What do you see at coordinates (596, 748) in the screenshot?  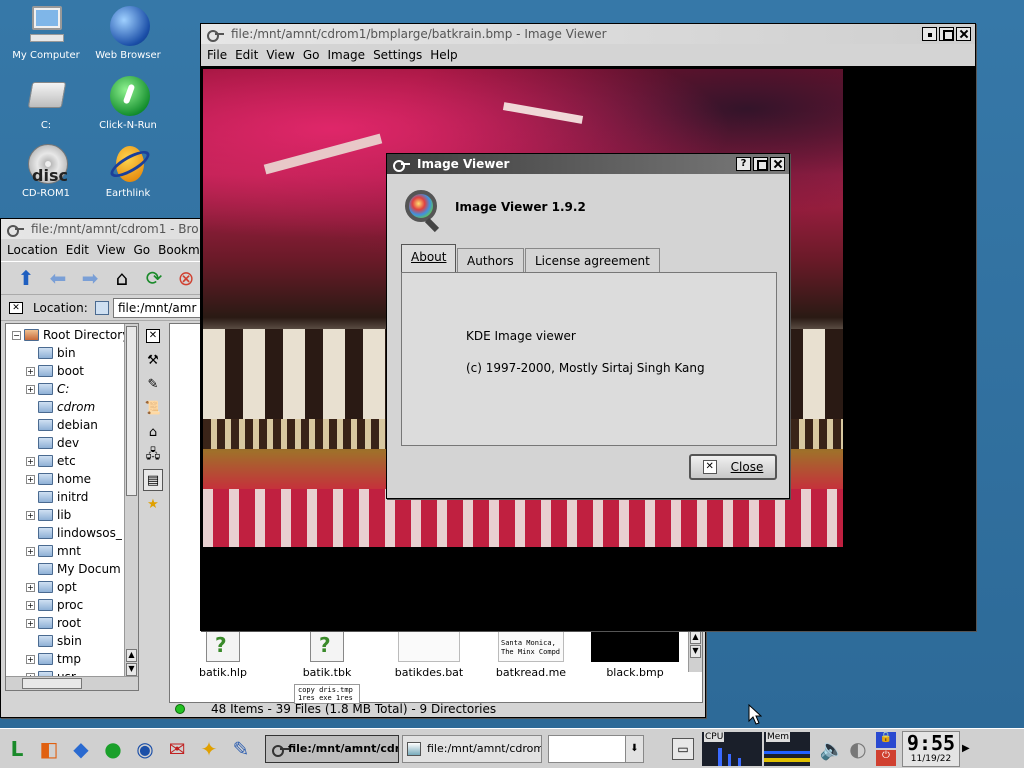 I see `desktop-pager: ⬇` at bounding box center [596, 748].